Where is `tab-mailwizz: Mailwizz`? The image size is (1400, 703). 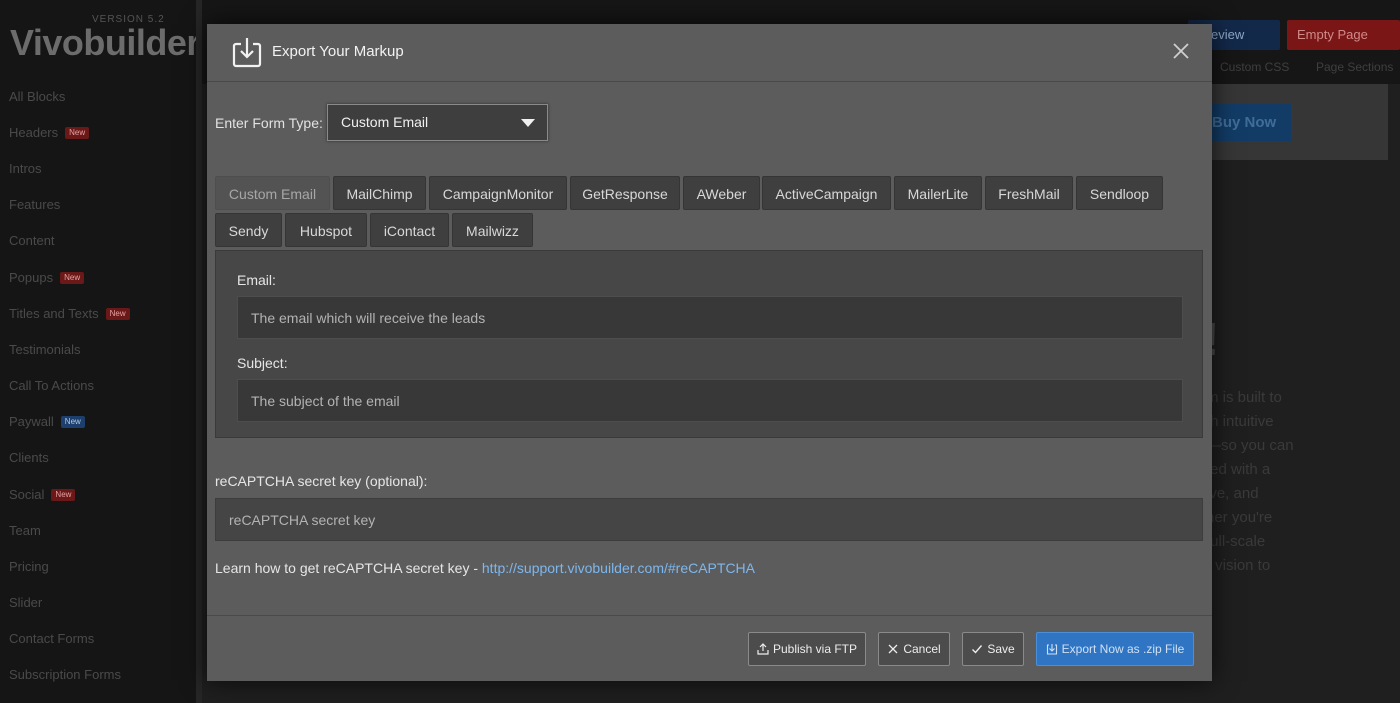
tab-mailwizz: Mailwizz is located at coordinates (492, 230).